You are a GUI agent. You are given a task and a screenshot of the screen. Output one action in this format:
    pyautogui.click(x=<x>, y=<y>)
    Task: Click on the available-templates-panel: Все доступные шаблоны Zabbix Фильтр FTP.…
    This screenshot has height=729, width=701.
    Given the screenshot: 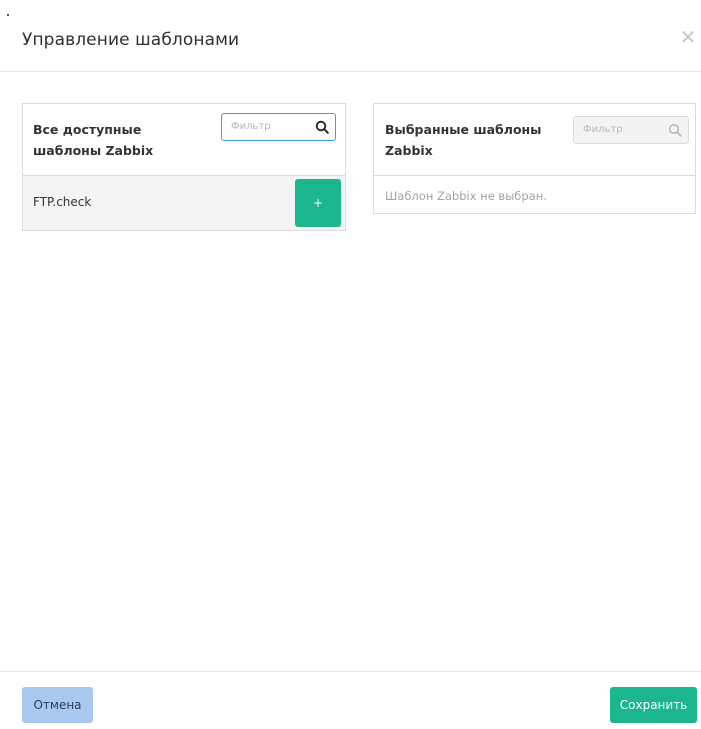 What is the action you would take?
    pyautogui.click(x=184, y=167)
    